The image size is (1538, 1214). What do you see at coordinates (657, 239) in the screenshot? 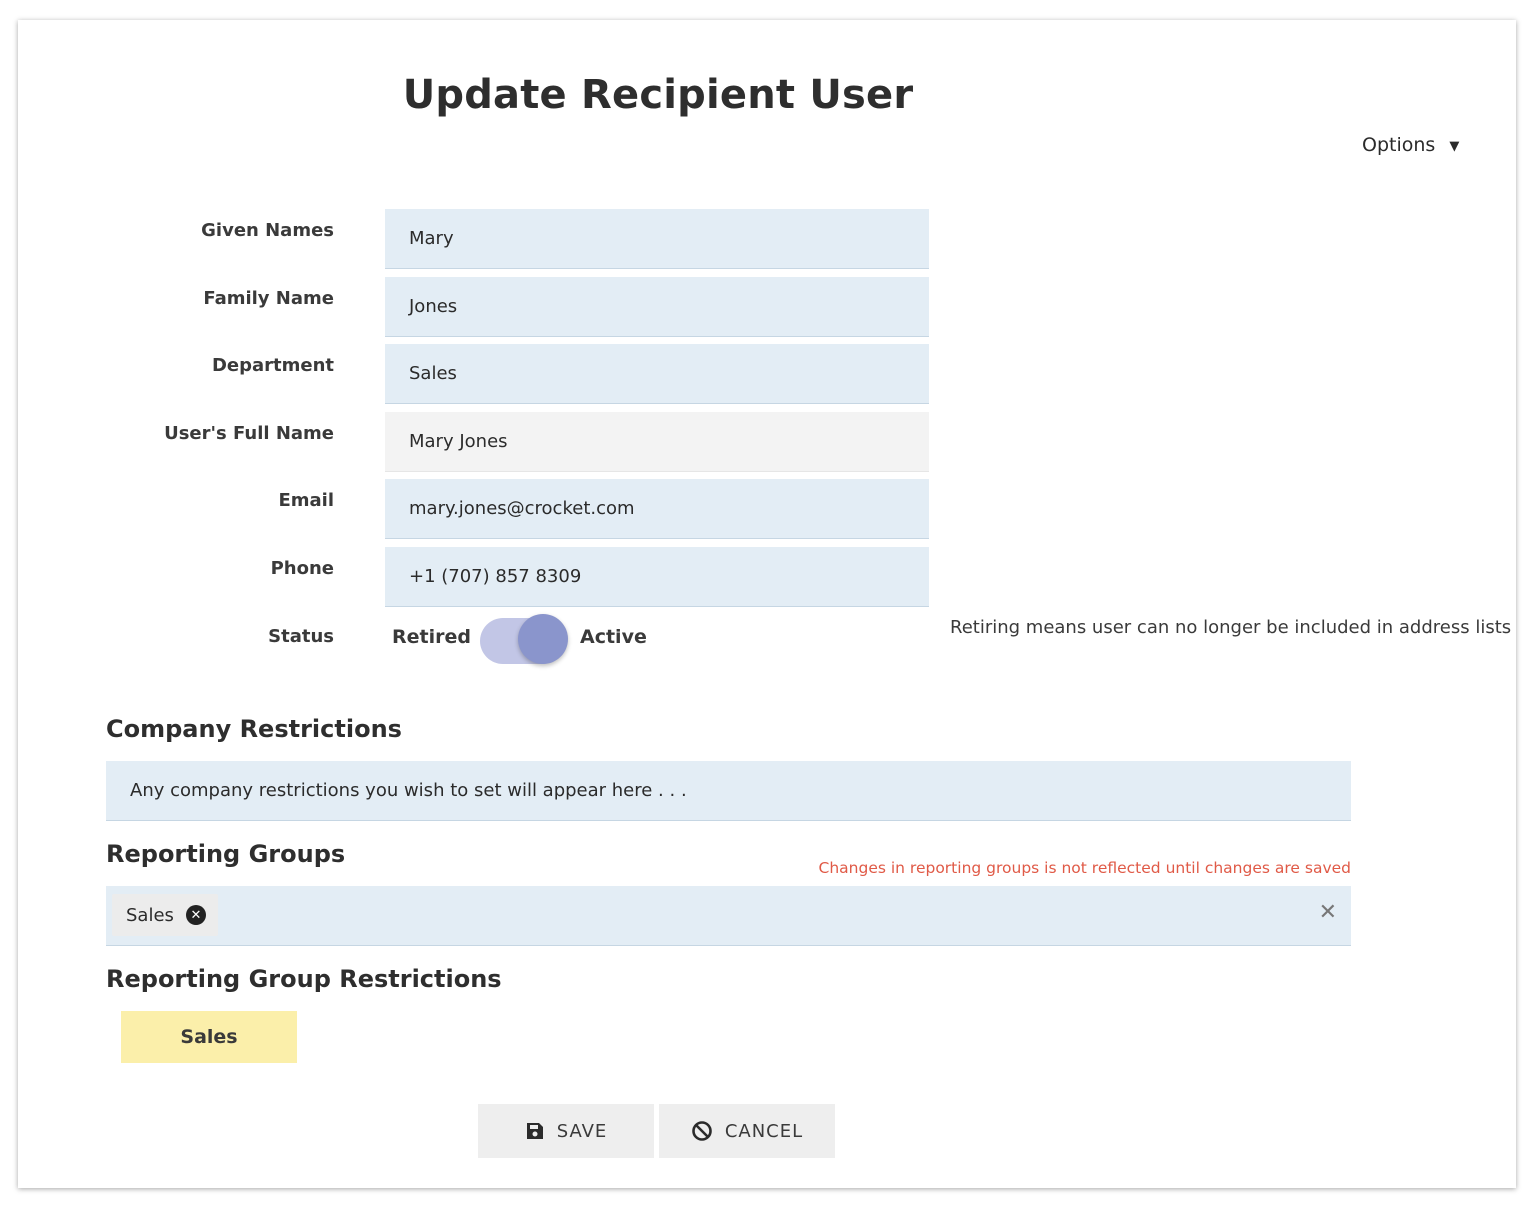
I see `given-names-input: Mary` at bounding box center [657, 239].